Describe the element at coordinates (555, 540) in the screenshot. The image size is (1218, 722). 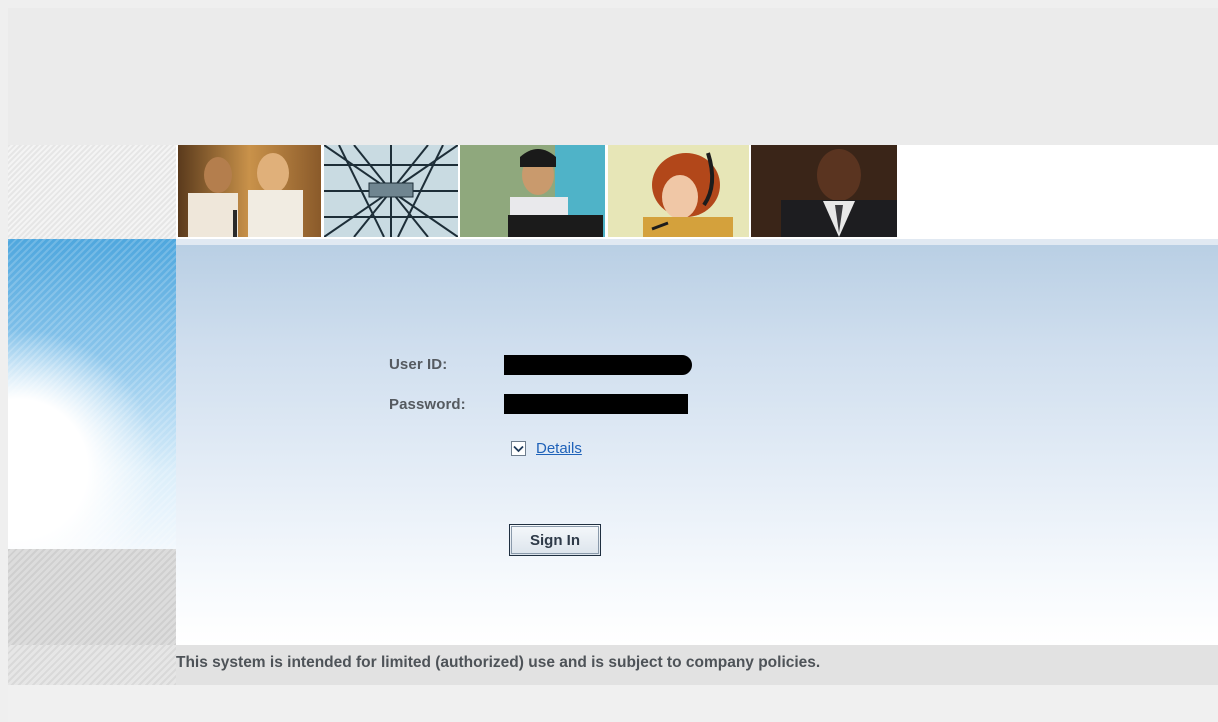
I see `sign-in-button: Sign In` at that location.